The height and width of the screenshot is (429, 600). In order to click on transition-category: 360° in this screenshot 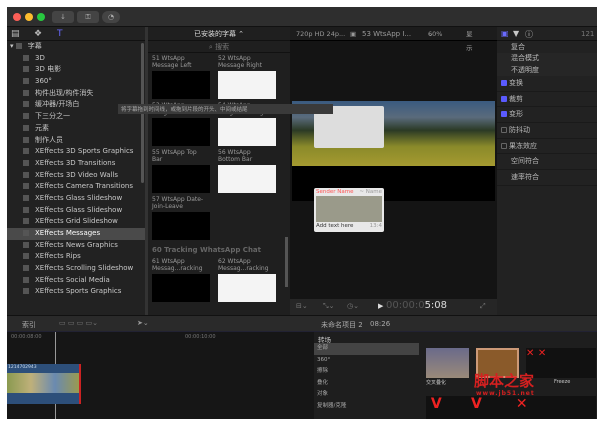, I will do `click(366, 361)`.